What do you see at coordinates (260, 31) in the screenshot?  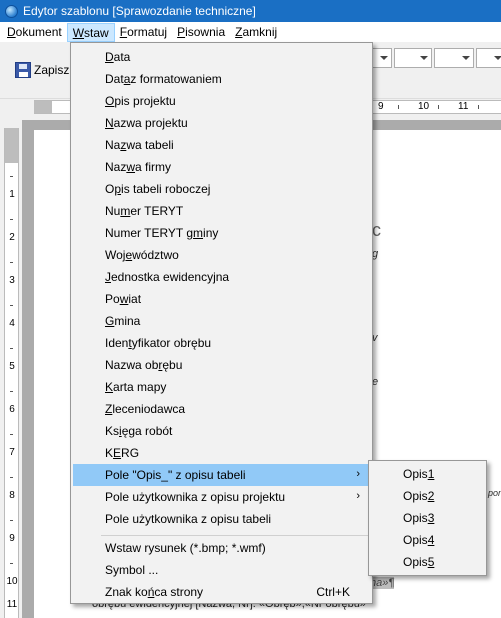 I see `menu-zamknij-rest: amknij` at bounding box center [260, 31].